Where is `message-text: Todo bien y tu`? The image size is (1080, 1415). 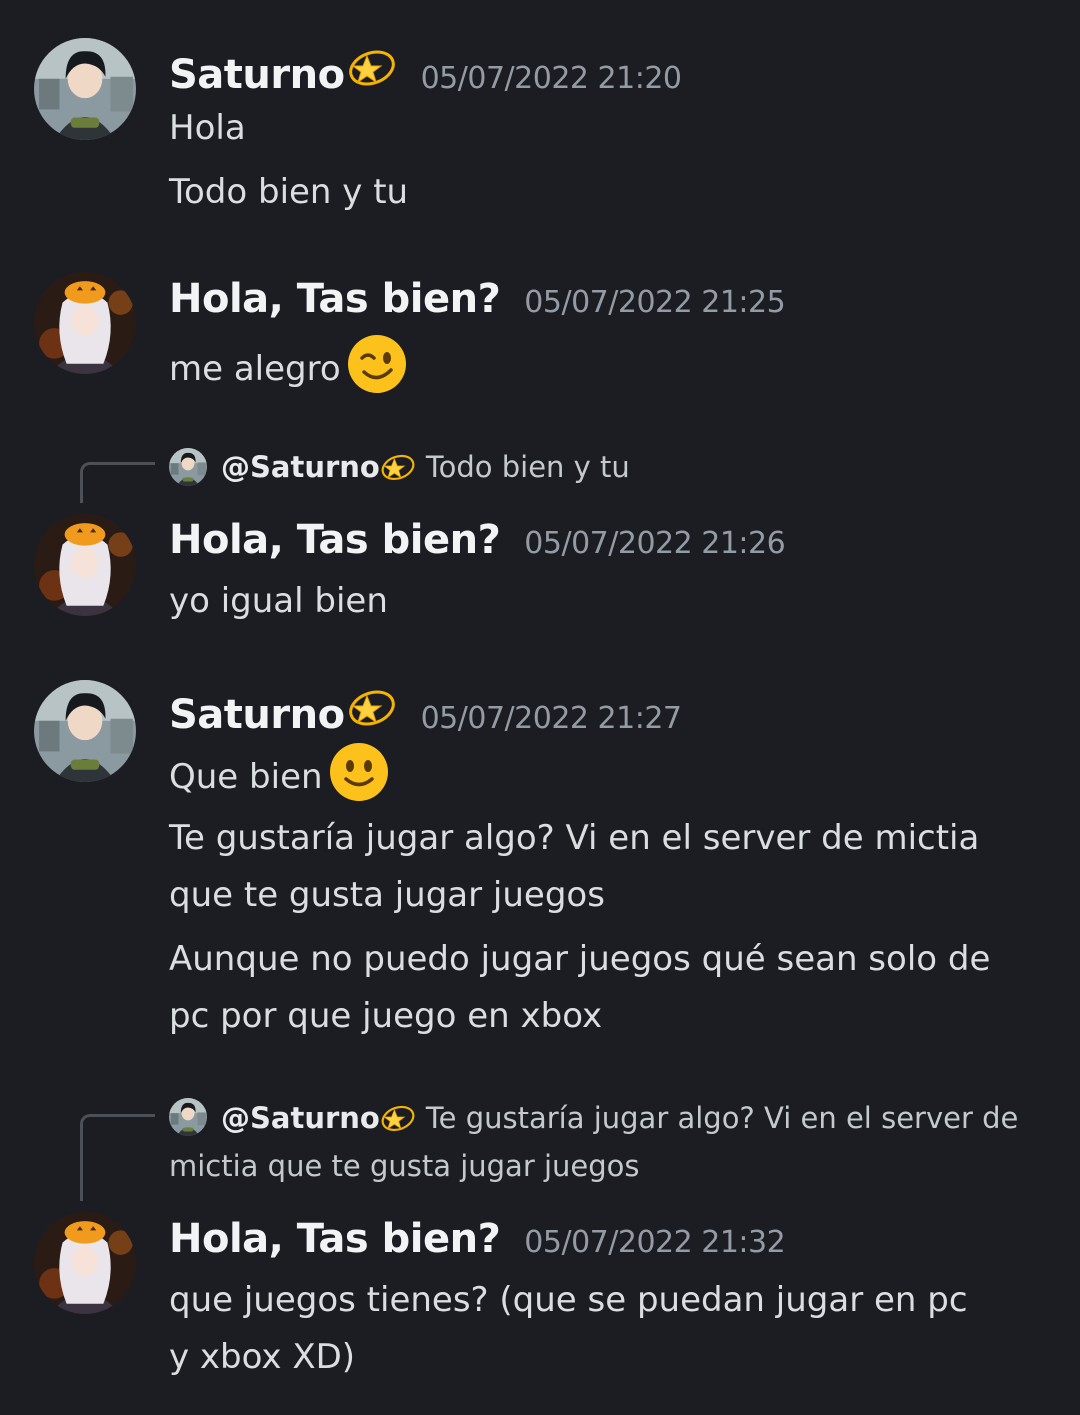 message-text: Todo bien y tu is located at coordinates (289, 192).